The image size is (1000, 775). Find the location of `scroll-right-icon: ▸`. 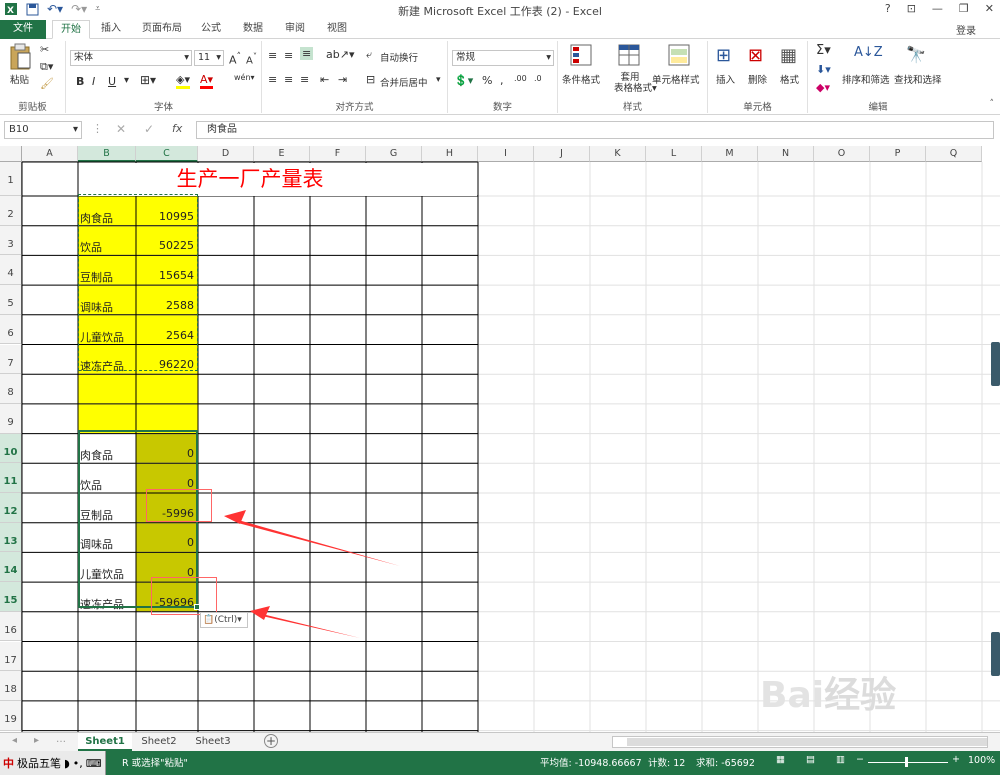

scroll-right-icon: ▸ is located at coordinates (36, 740).